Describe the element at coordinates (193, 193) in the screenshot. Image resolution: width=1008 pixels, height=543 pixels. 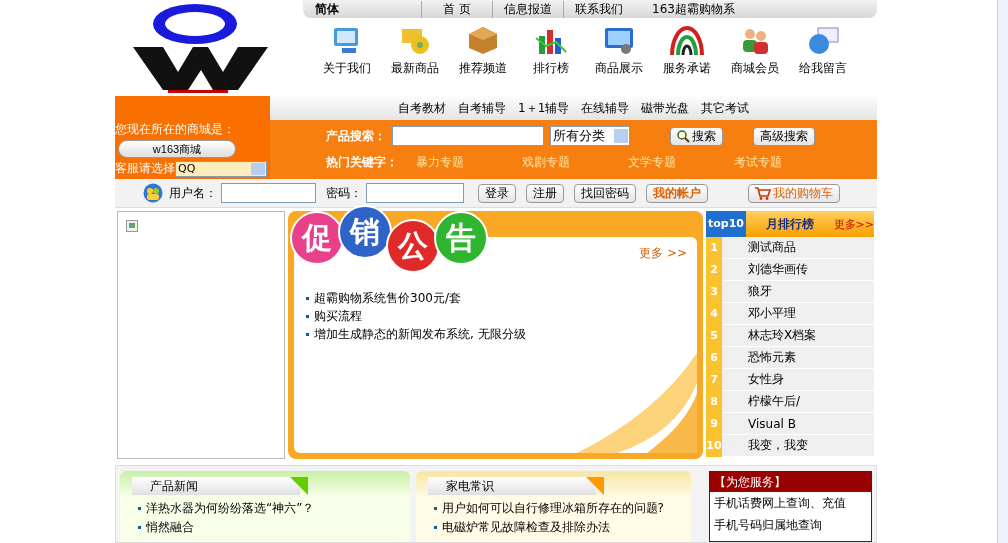
I see `username-label: 用户名：` at that location.